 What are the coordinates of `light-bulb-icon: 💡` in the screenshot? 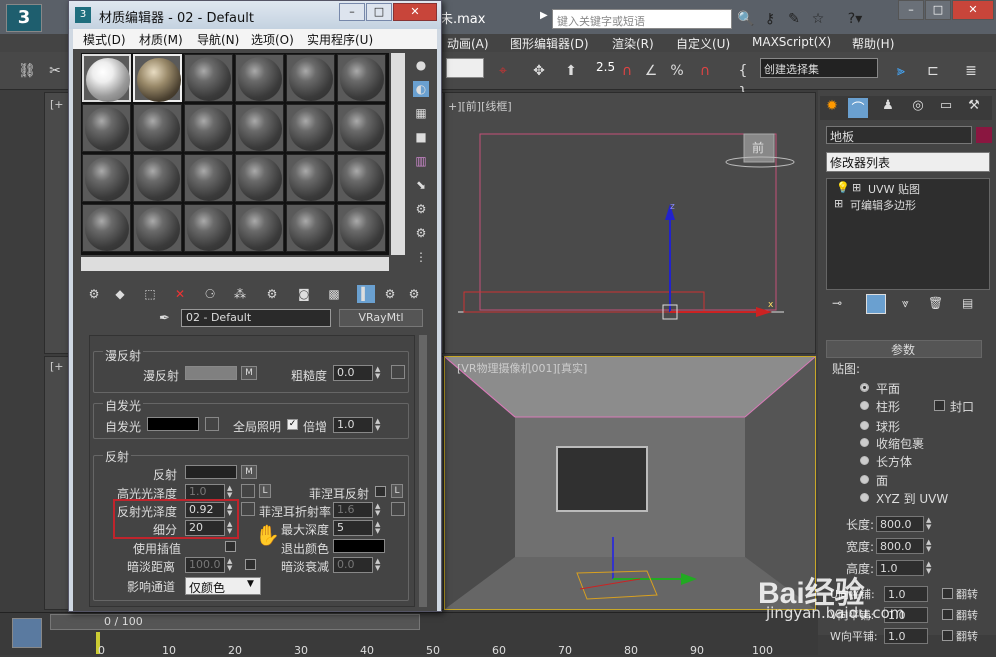 It's located at (843, 187).